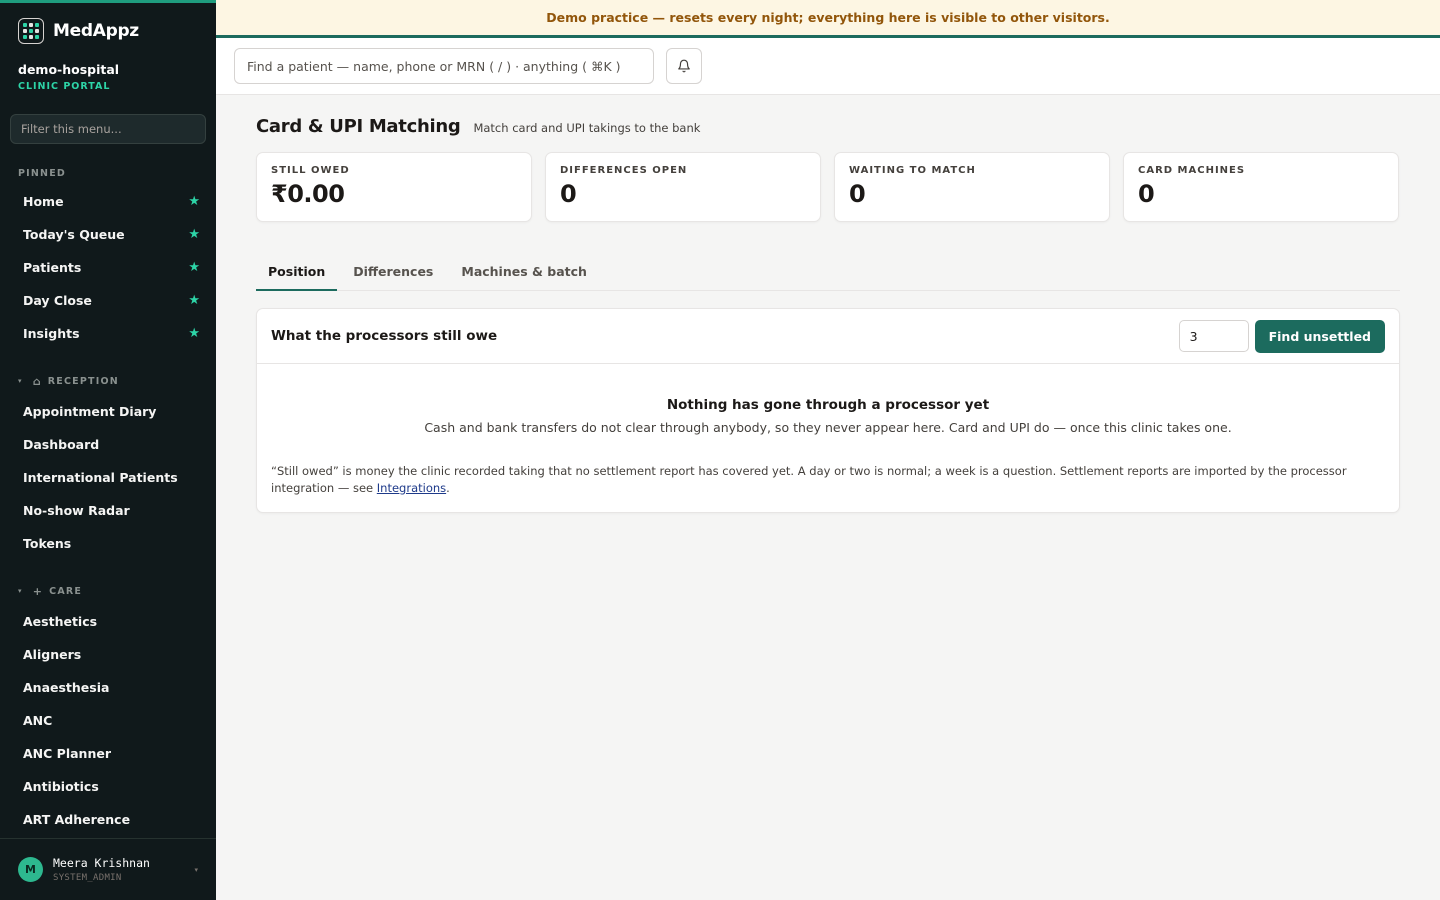 This screenshot has height=900, width=1440. Describe the element at coordinates (912, 170) in the screenshot. I see `stat-label: WAITING TO MATCH` at that location.